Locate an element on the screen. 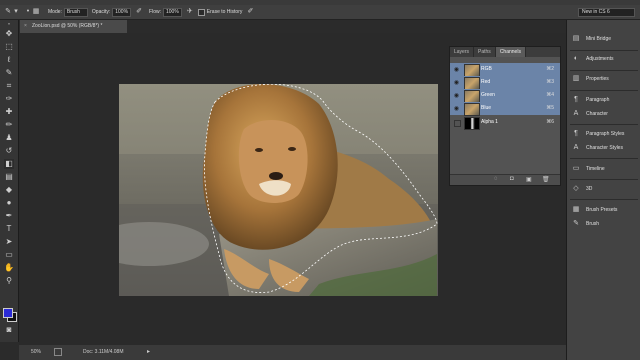 The height and width of the screenshot is (360, 640). document-tab: × ZooLion.psd @ 50% (RGB/8*) * is located at coordinates (73, 26).